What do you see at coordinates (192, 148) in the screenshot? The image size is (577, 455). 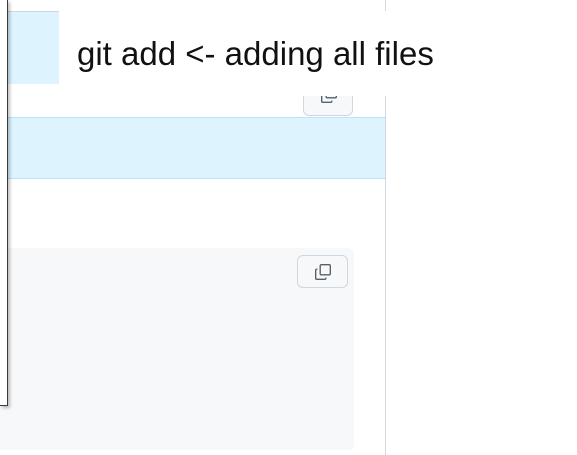 I see `info-band` at bounding box center [192, 148].